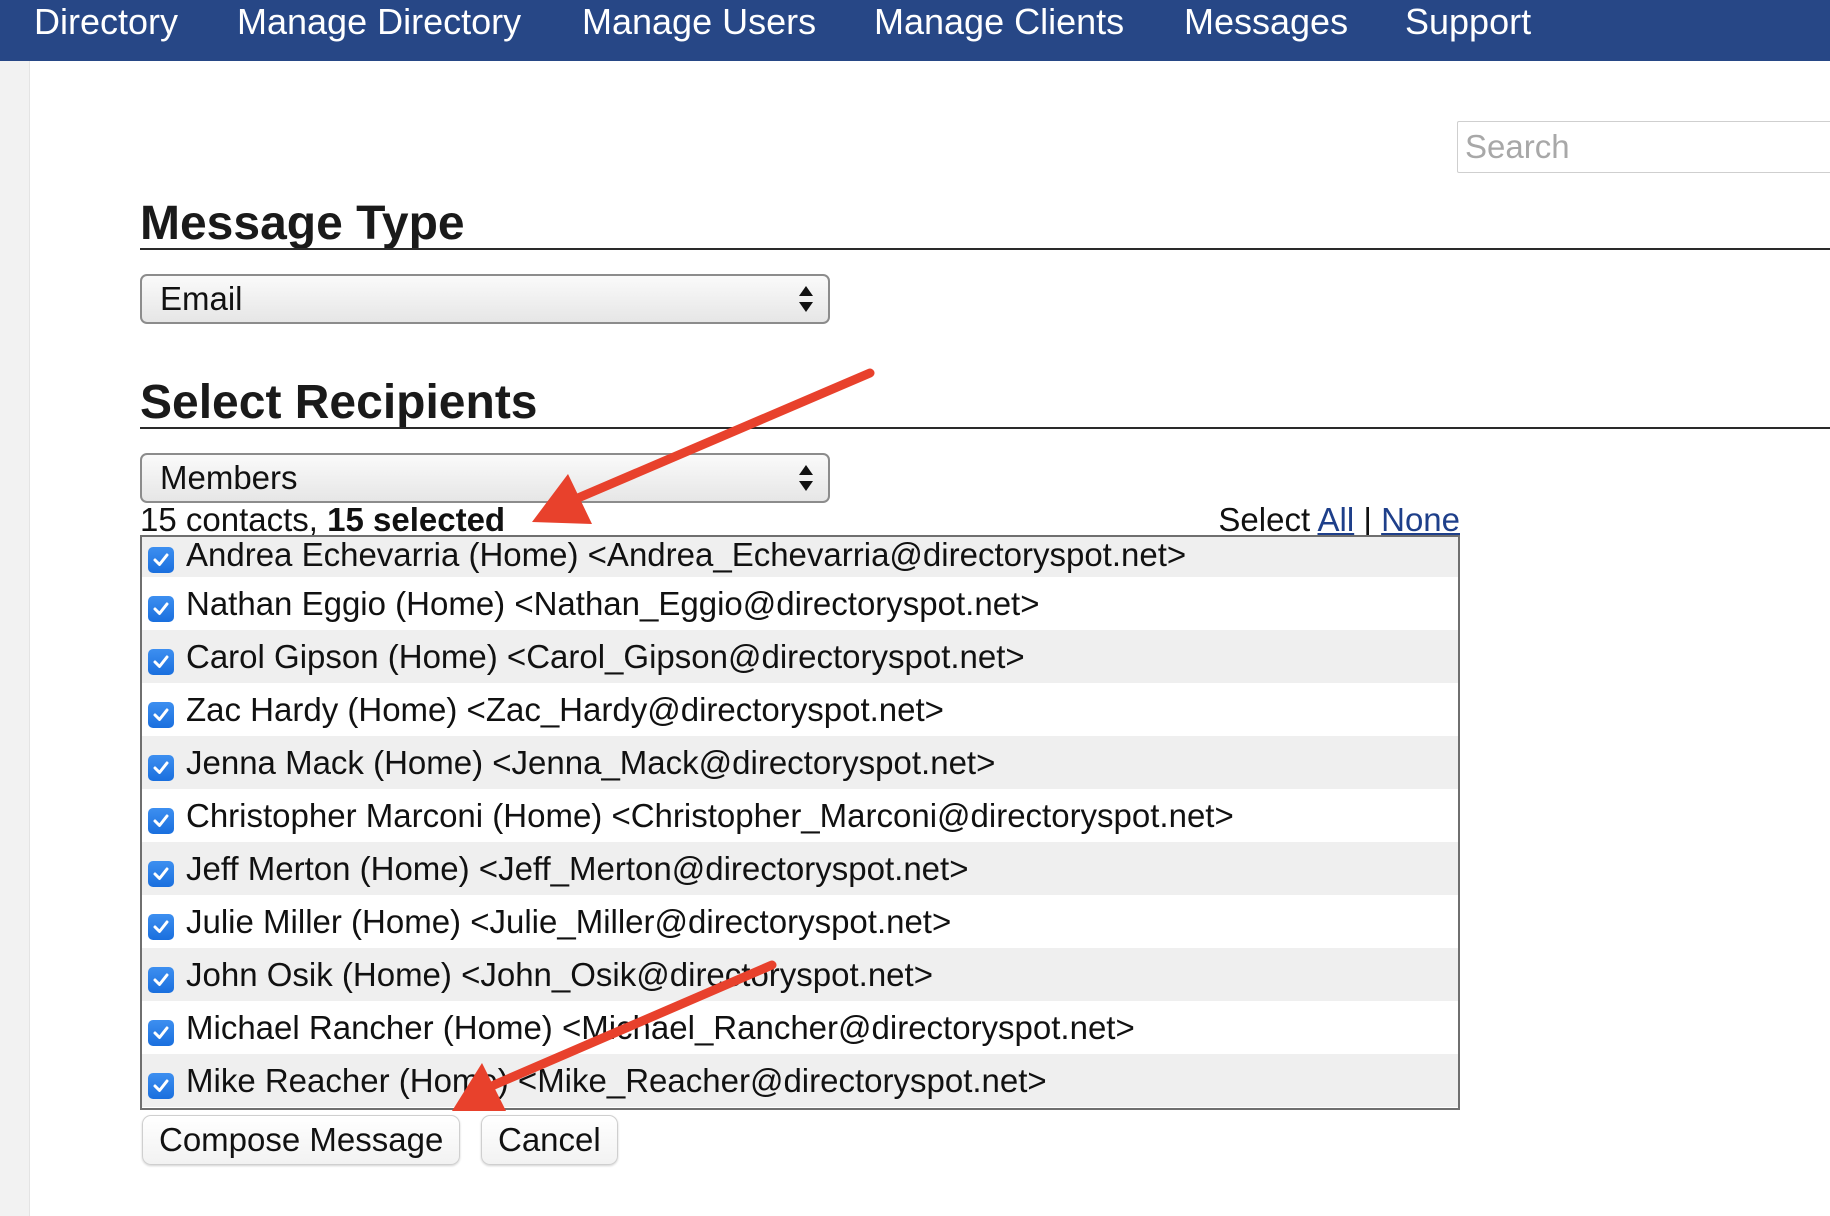 Image resolution: width=1830 pixels, height=1216 pixels. What do you see at coordinates (302, 223) in the screenshot?
I see `message-type-heading: Message Type` at bounding box center [302, 223].